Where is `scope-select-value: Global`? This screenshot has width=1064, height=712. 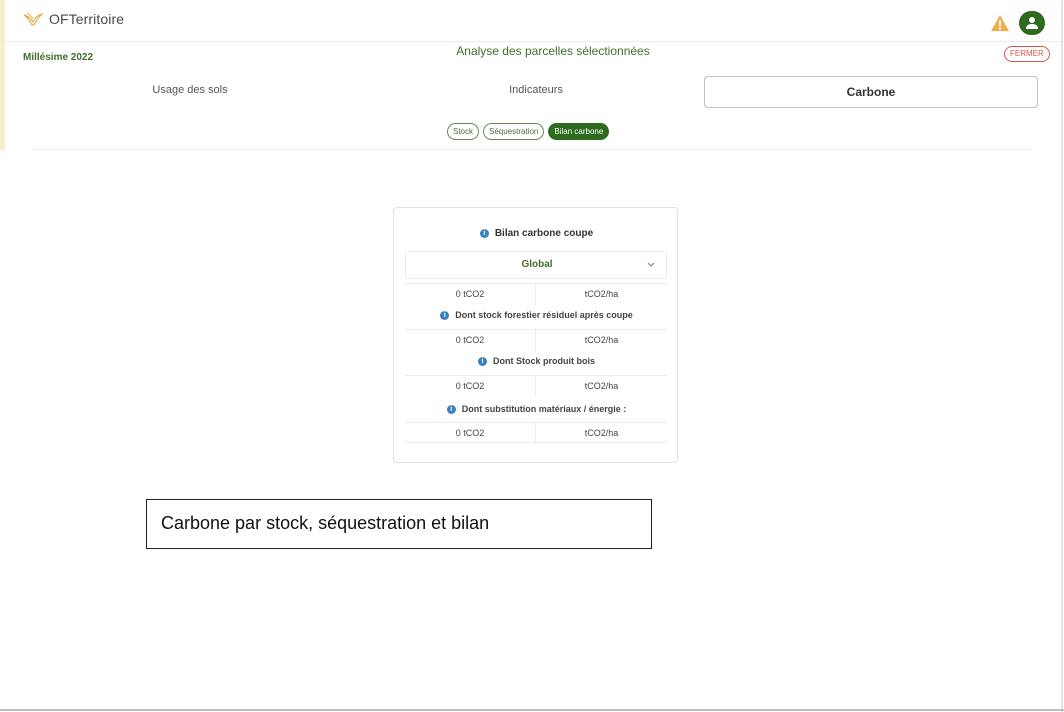
scope-select-value: Global is located at coordinates (537, 264).